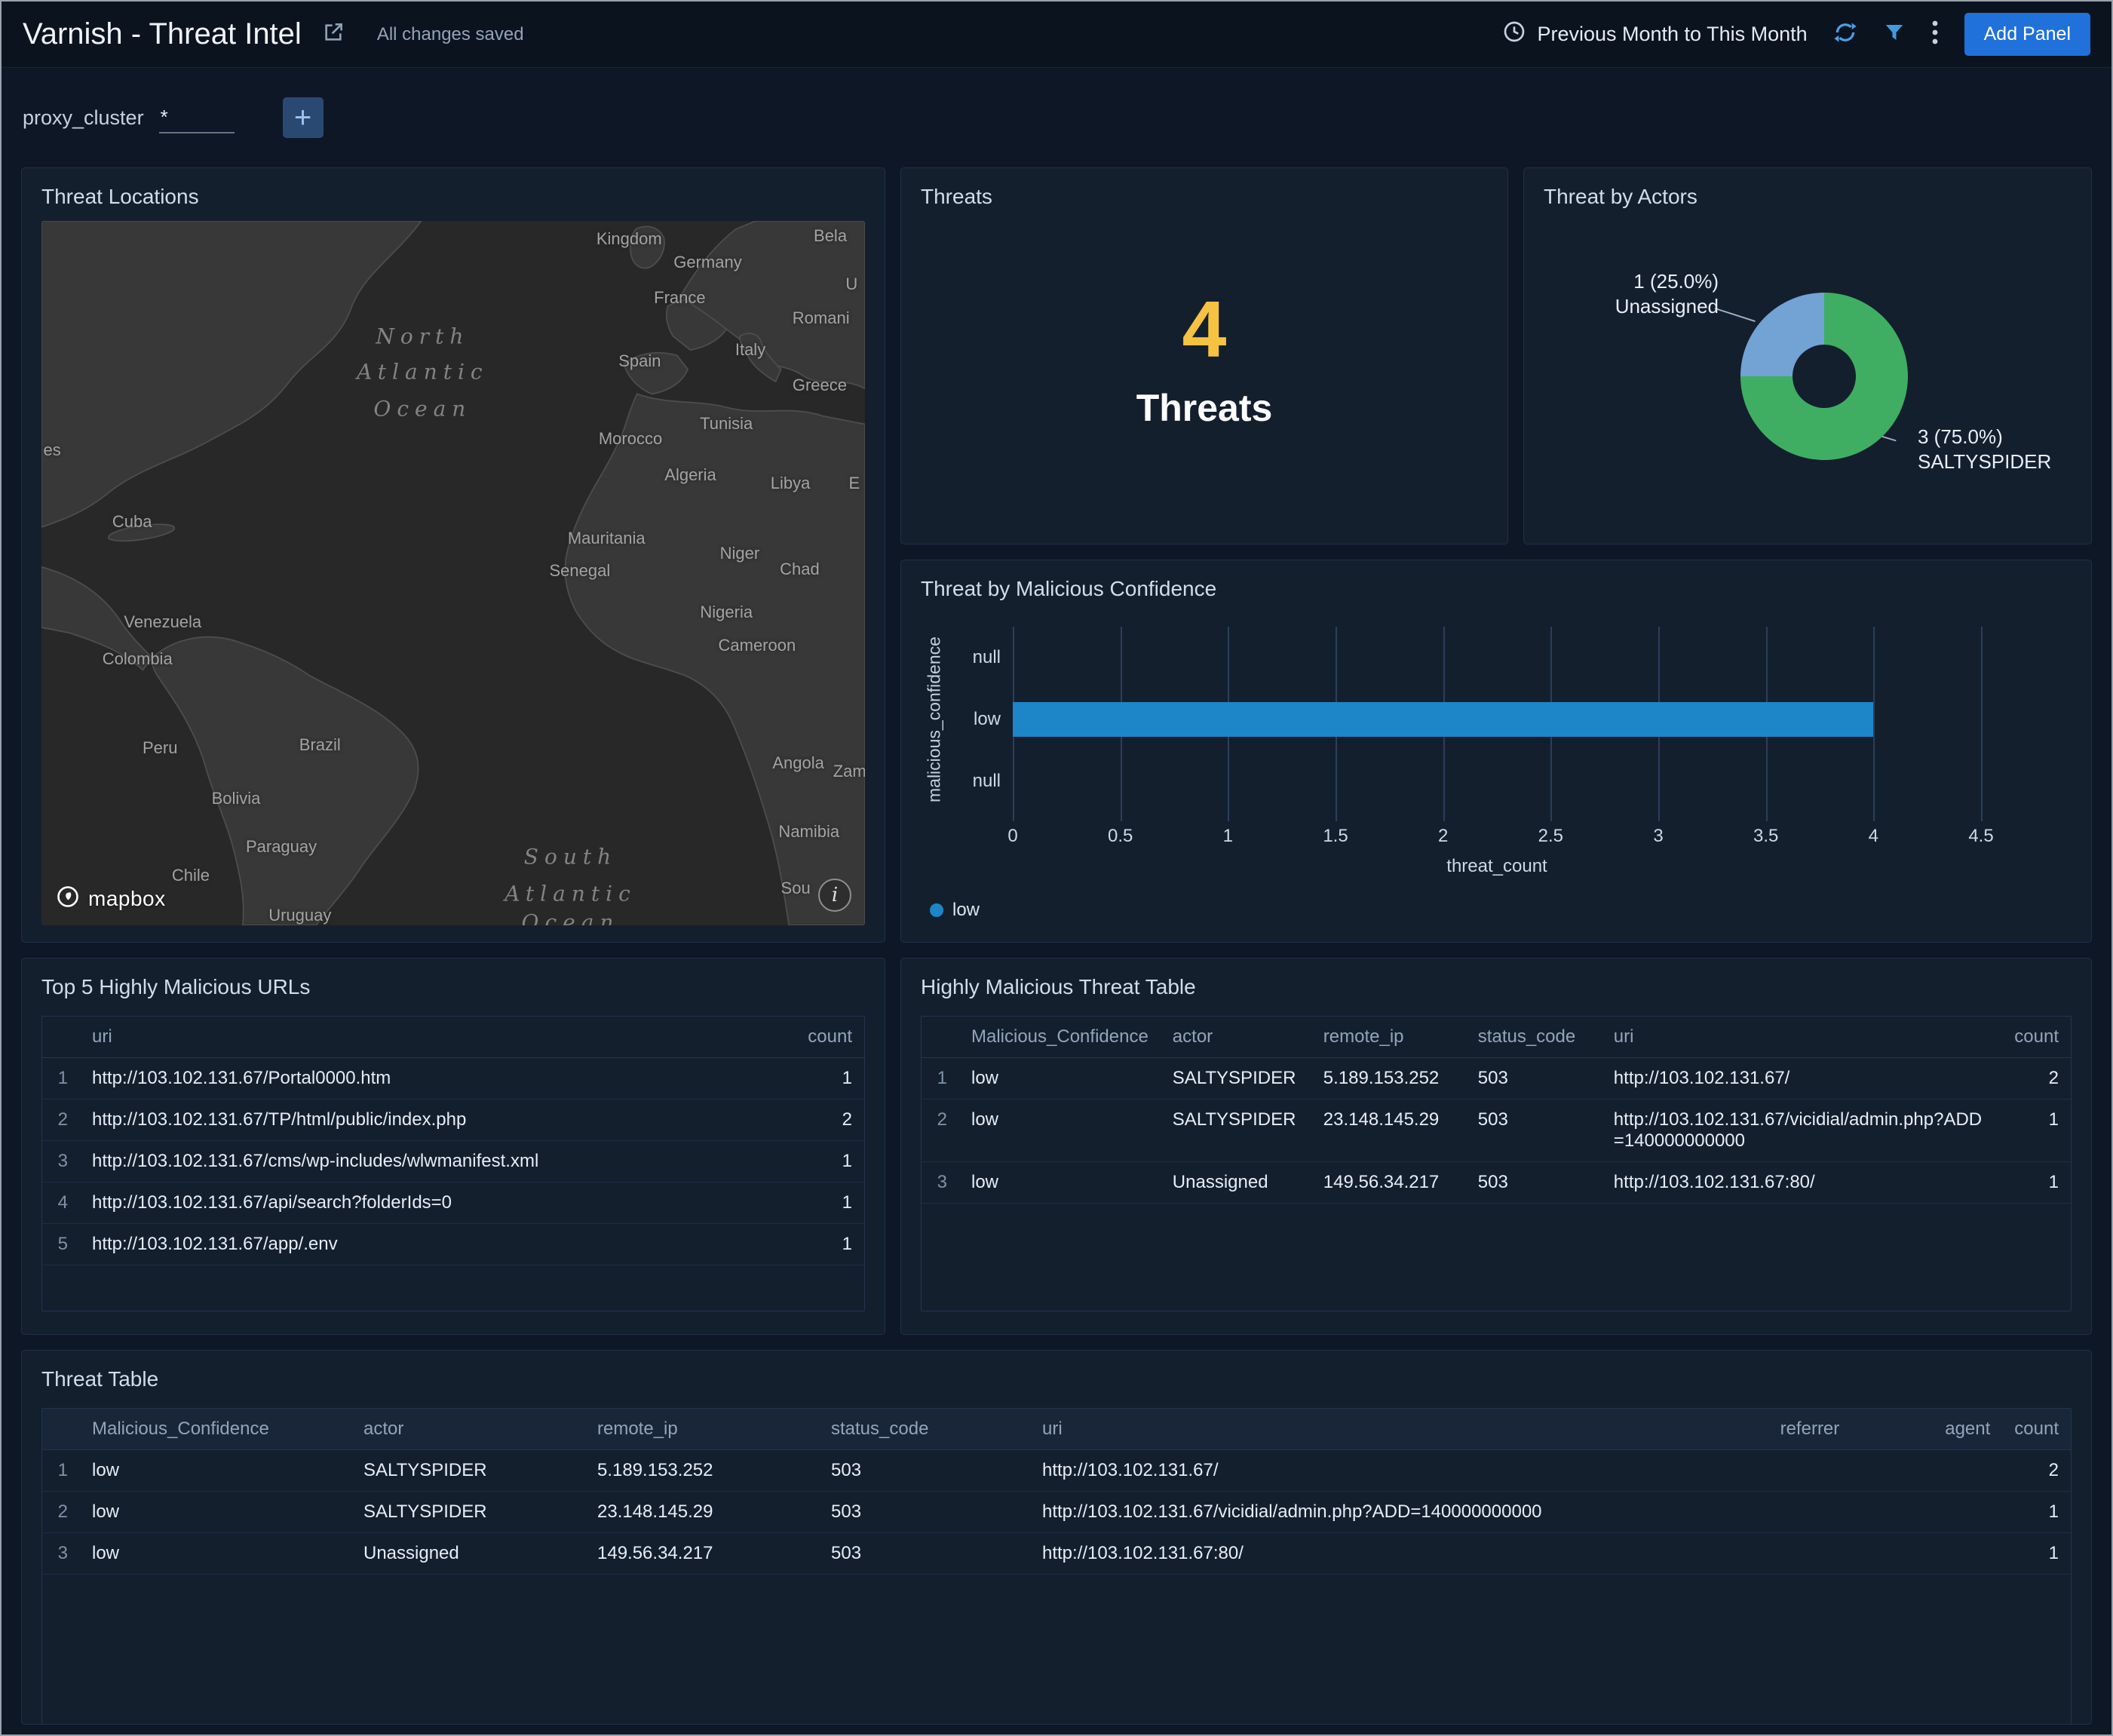 The height and width of the screenshot is (1736, 2113). I want to click on panel-title: Threat Locations, so click(120, 197).